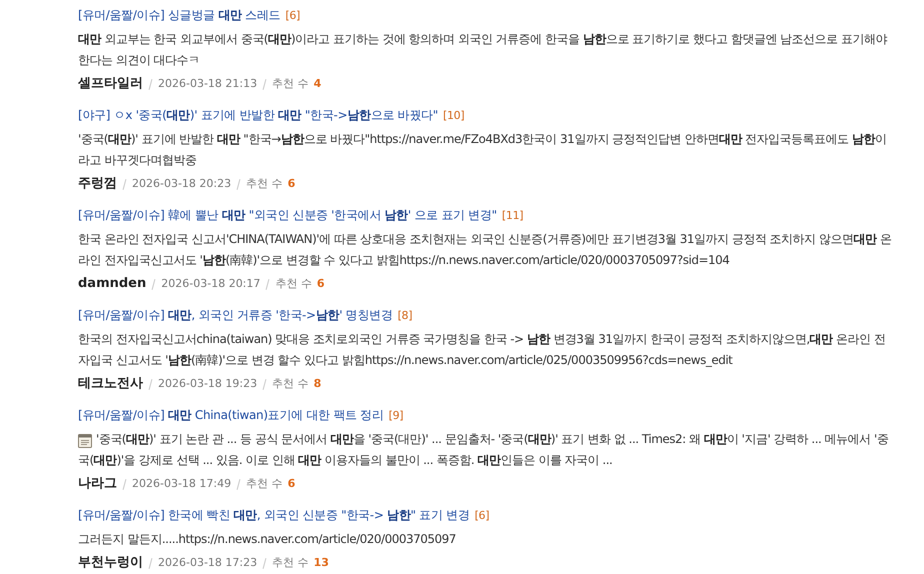 This screenshot has height=574, width=924. Describe the element at coordinates (208, 384) in the screenshot. I see `post-date: 2026-03-18 19:23` at that location.